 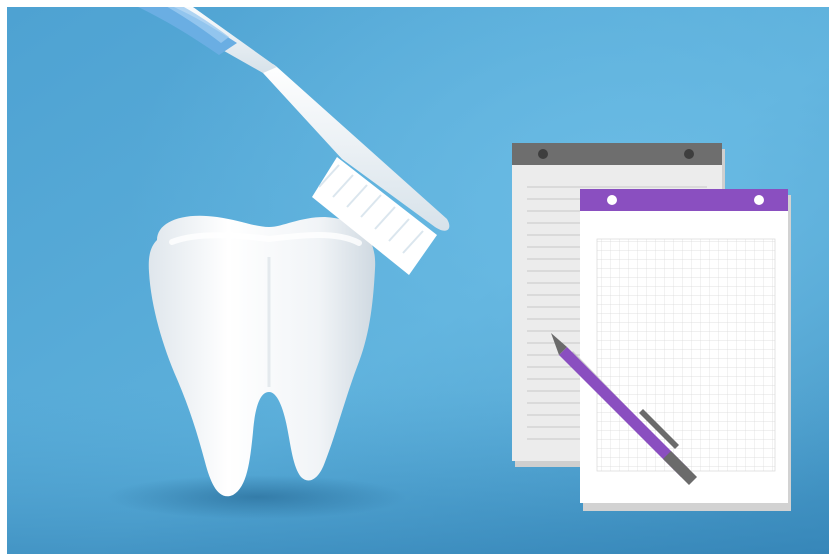 I want to click on tooth-shadow, so click(x=257, y=497).